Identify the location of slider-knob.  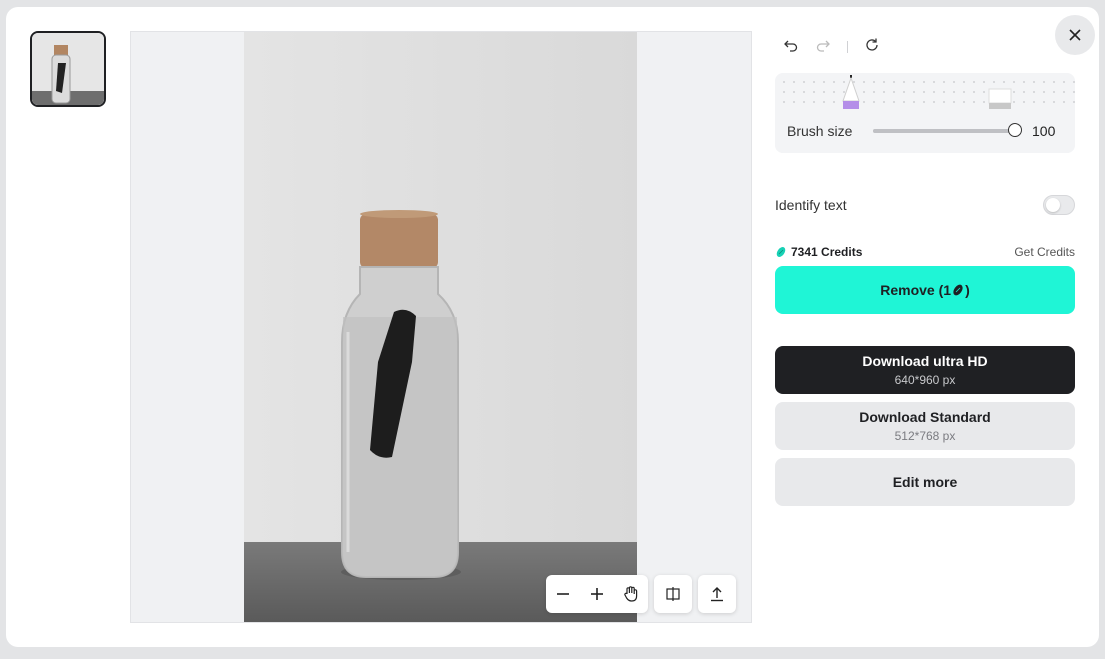
(1015, 130).